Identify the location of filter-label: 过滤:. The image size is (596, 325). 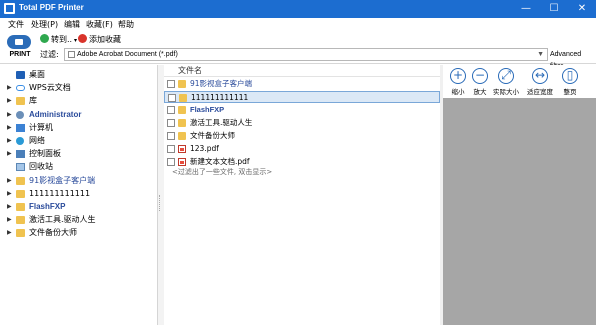
(49, 54).